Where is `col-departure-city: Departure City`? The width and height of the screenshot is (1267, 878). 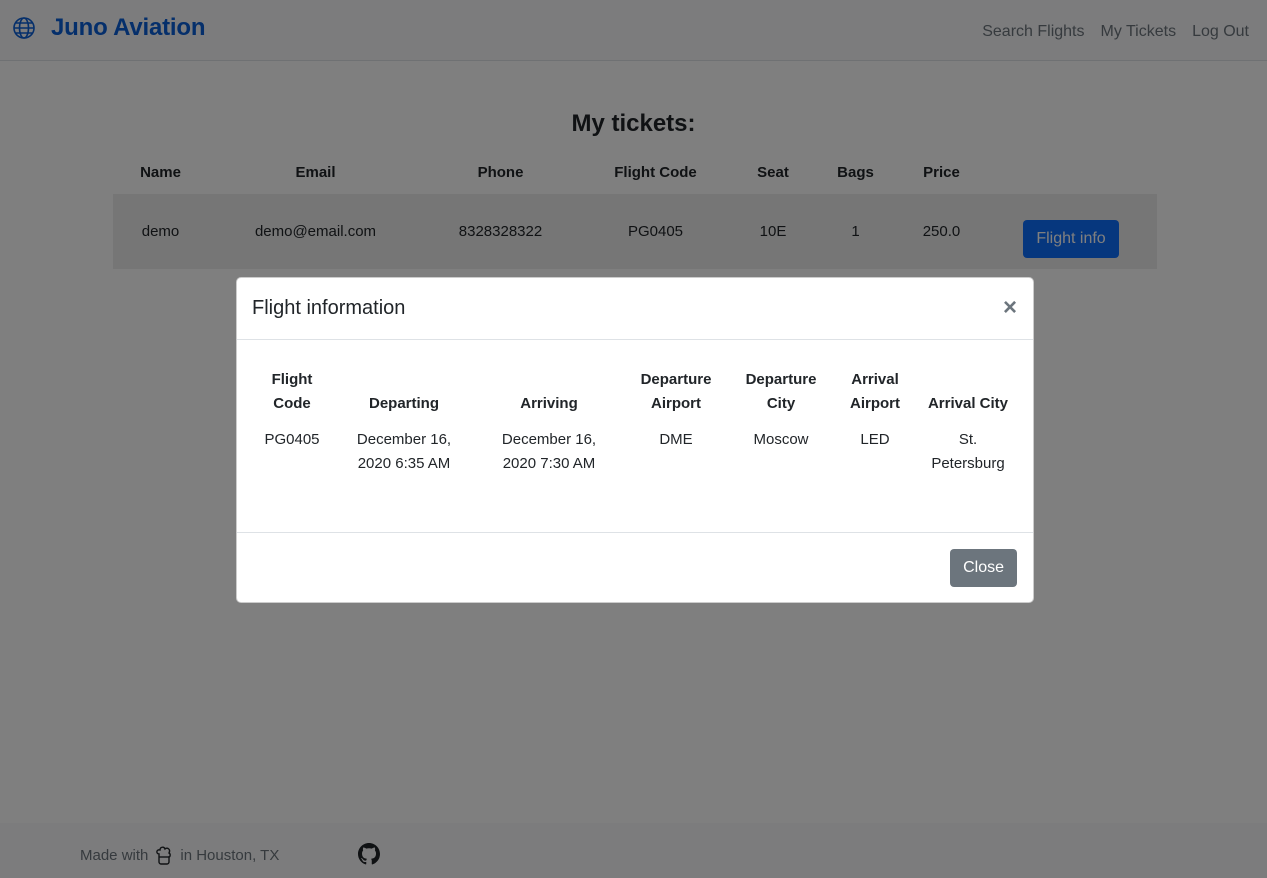 col-departure-city: Departure City is located at coordinates (781, 391).